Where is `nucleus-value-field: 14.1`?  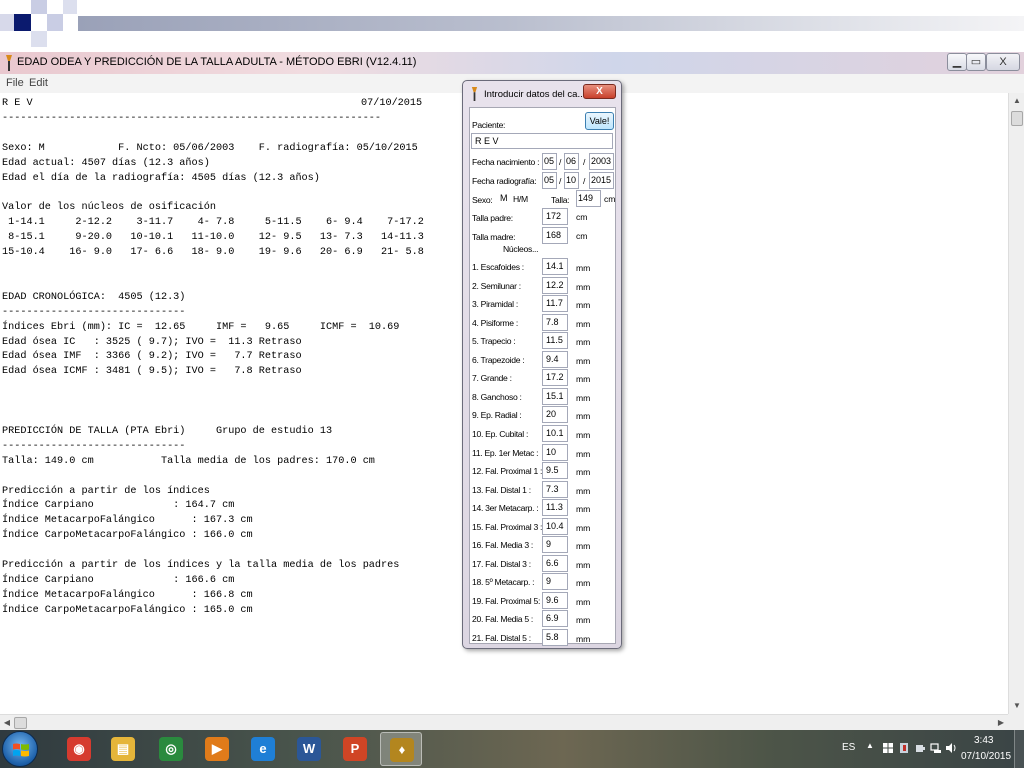 nucleus-value-field: 14.1 is located at coordinates (555, 266).